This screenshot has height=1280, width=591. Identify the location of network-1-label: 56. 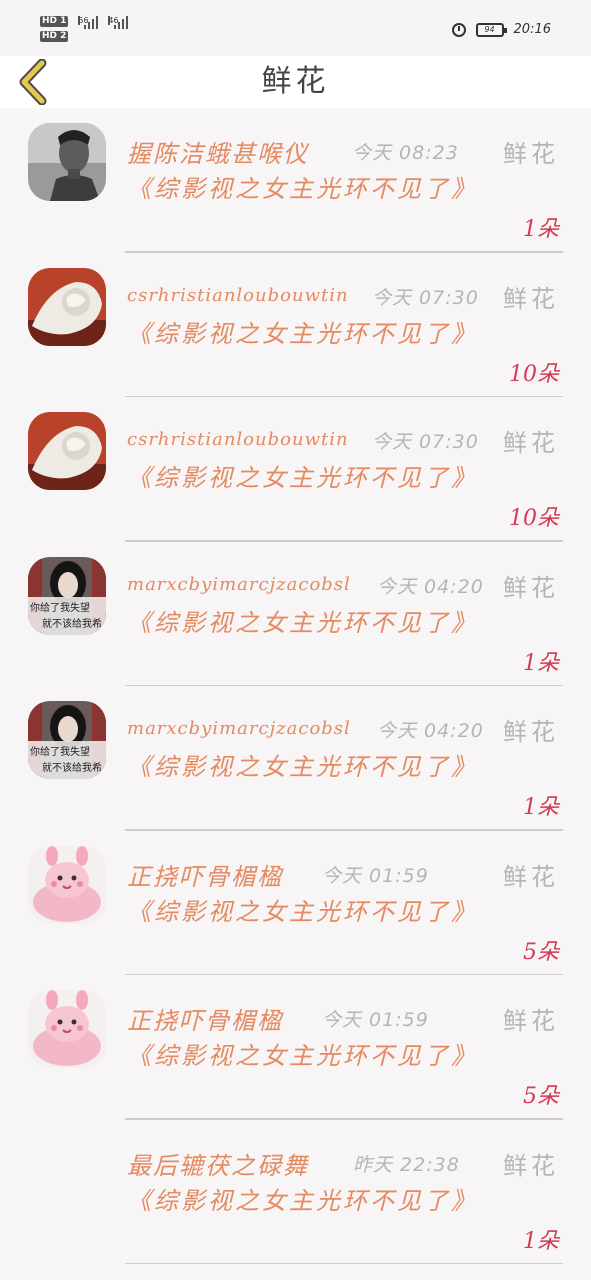
(83, 20).